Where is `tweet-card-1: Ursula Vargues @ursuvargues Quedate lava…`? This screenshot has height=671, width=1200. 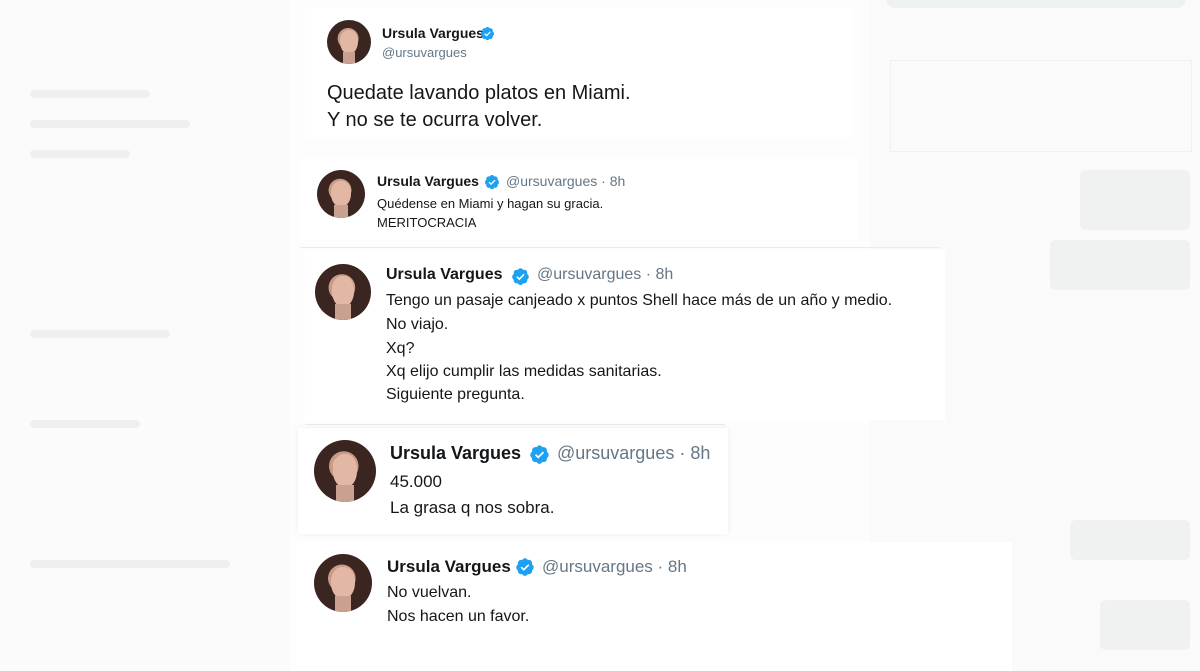 tweet-card-1: Ursula Vargues @ursuvargues Quedate lava… is located at coordinates (579, 73).